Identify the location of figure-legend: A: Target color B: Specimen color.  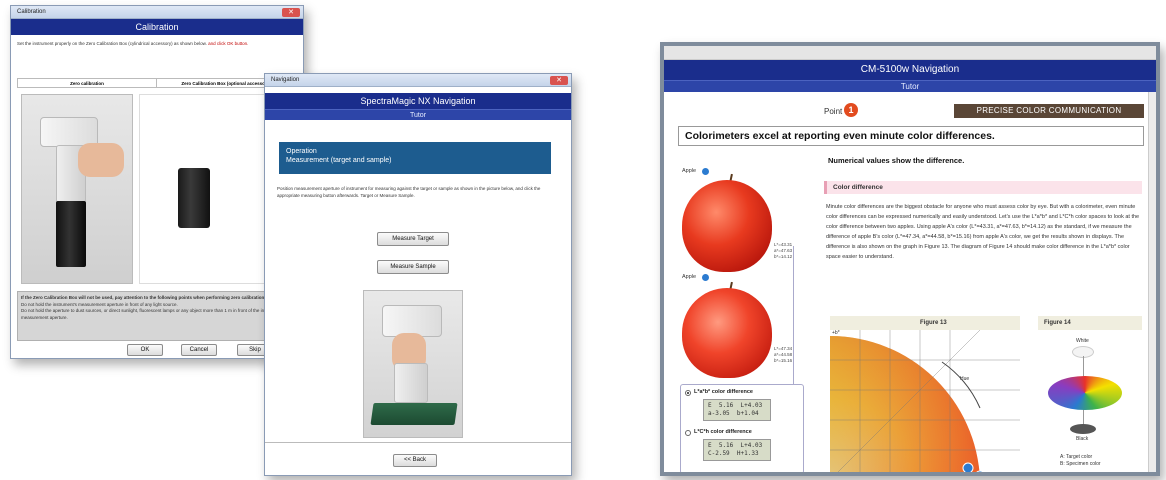
(1080, 460).